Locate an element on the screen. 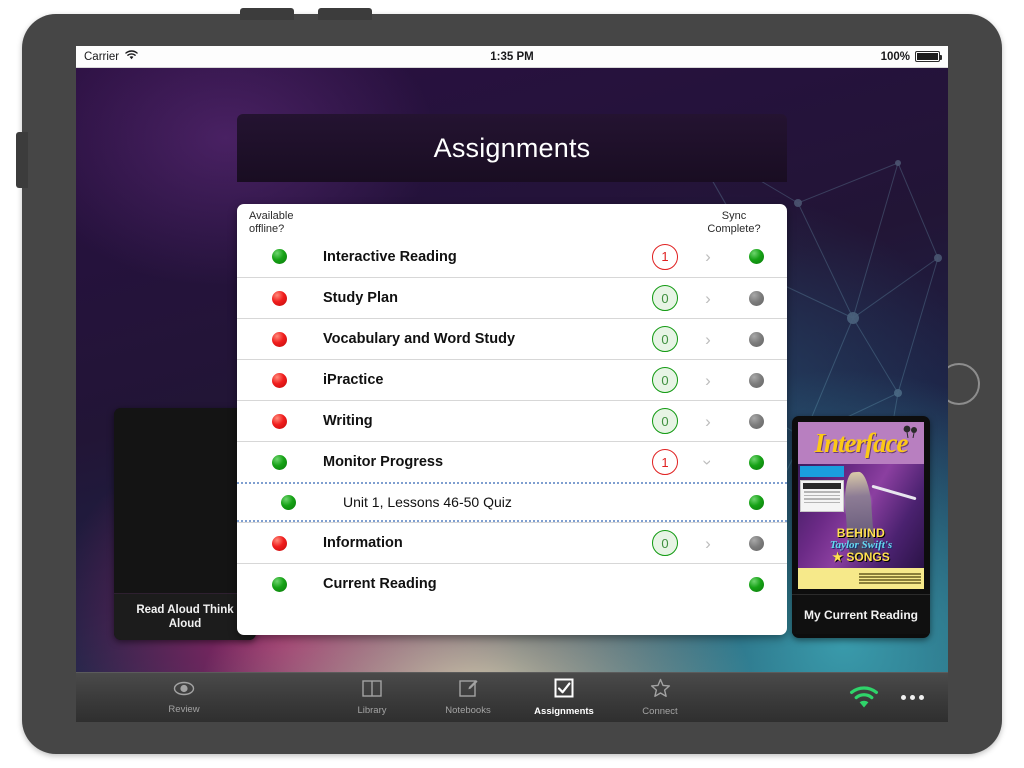 This screenshot has height=768, width=1024. read-aloud-caption: Read Aloud Think Aloud is located at coordinates (185, 616).